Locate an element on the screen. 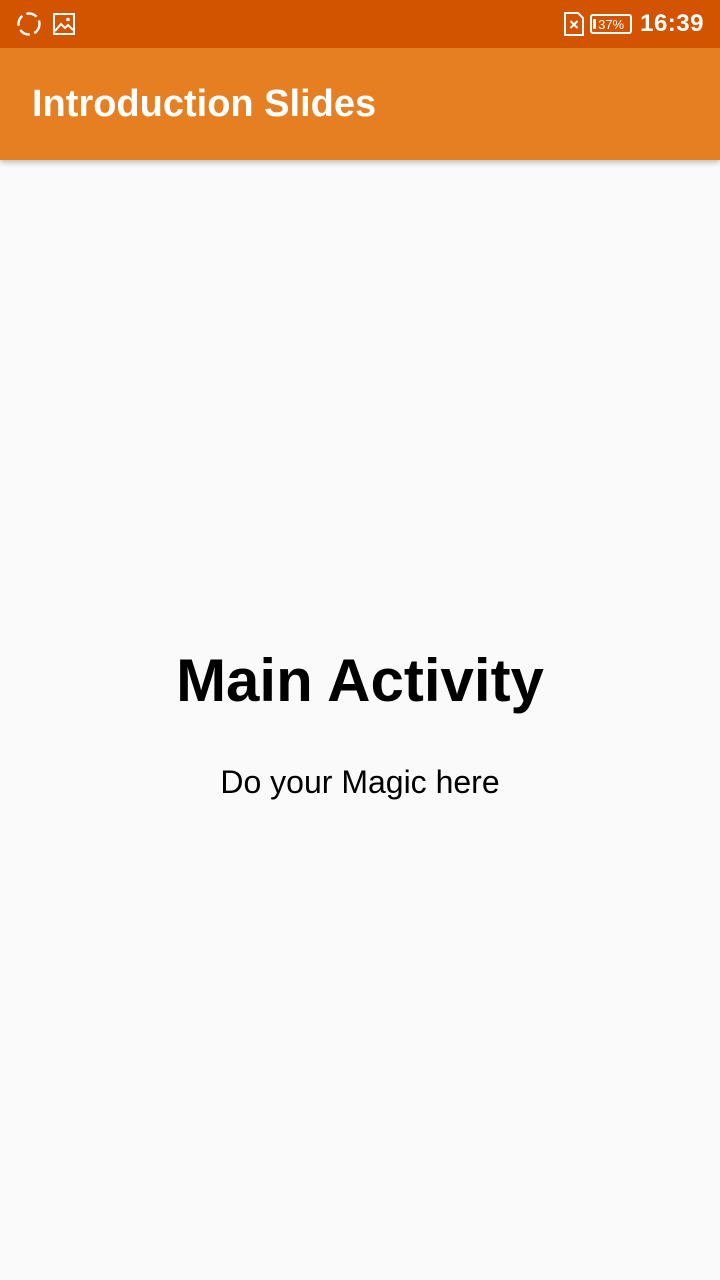 Image resolution: width=720 pixels, height=1280 pixels. battery-percent: 37% is located at coordinates (611, 24).